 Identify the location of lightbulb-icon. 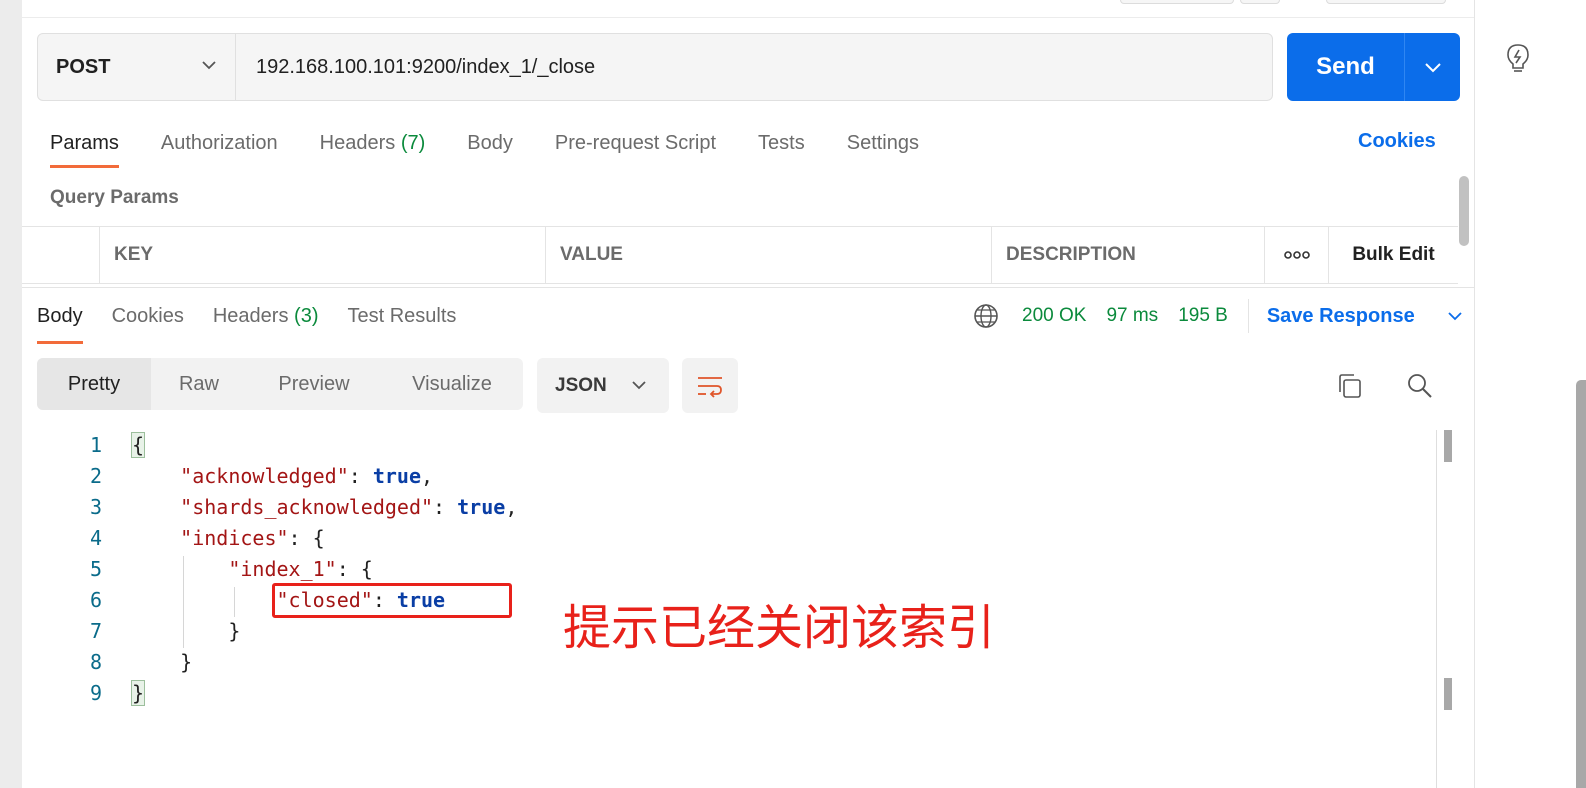
(1518, 58).